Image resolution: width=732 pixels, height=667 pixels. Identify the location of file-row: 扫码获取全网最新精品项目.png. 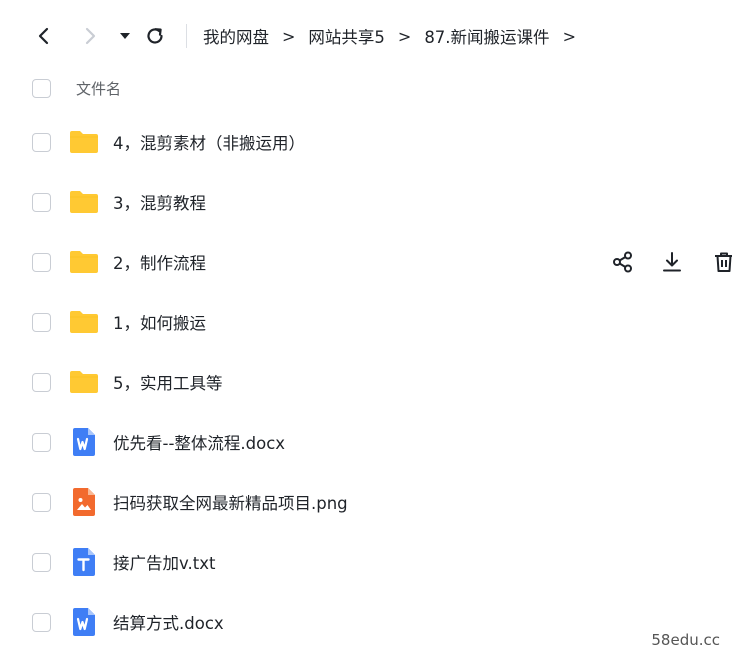
(366, 502).